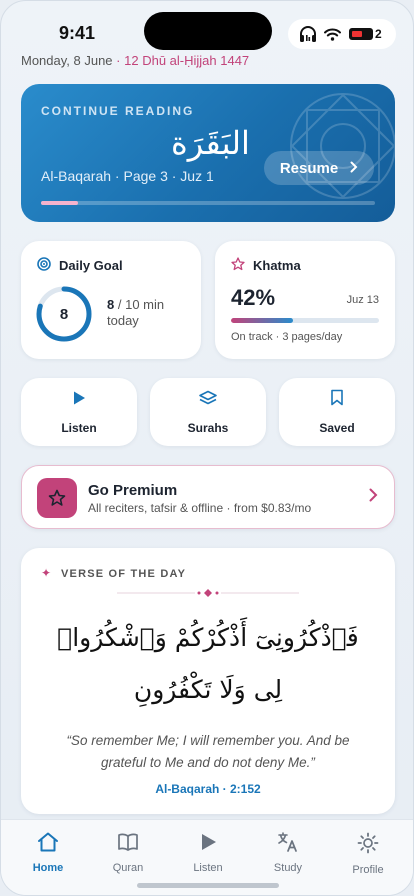  What do you see at coordinates (342, 146) in the screenshot?
I see `geometric-pattern-icon` at bounding box center [342, 146].